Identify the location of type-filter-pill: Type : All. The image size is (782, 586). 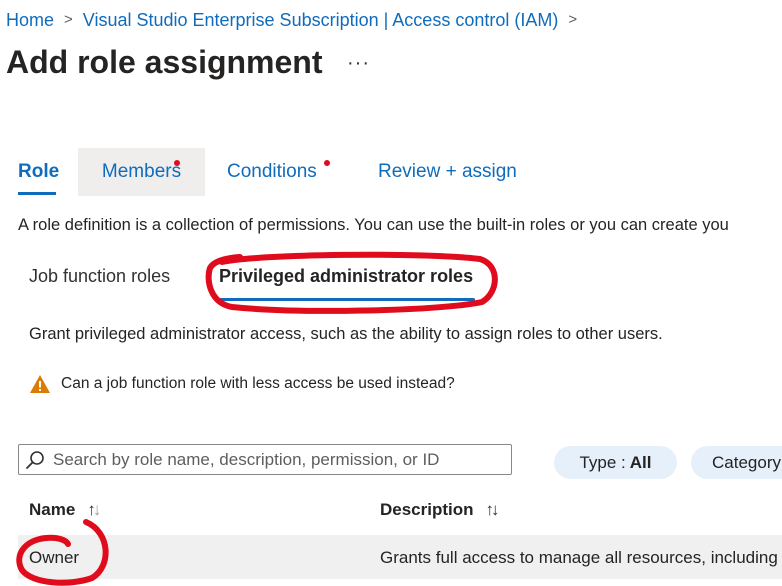
(615, 462).